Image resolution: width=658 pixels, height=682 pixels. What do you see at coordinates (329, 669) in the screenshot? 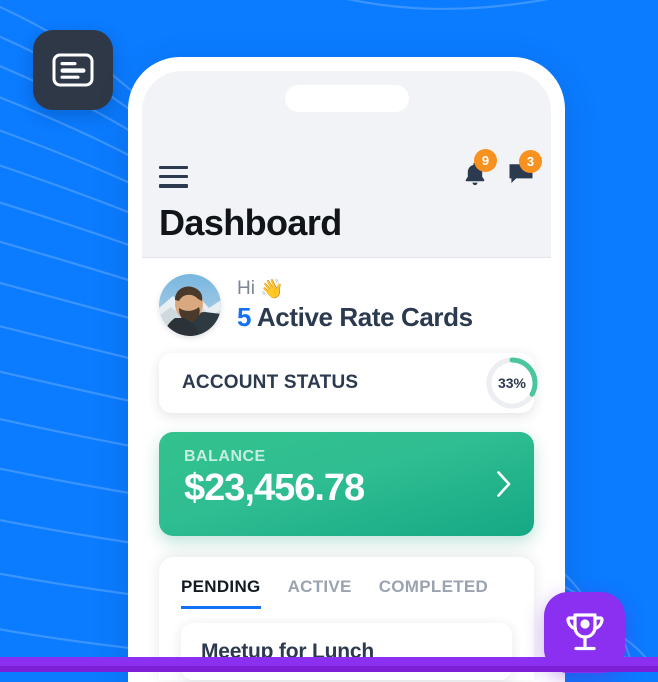
I see `bottom-bar-secondary` at bounding box center [329, 669].